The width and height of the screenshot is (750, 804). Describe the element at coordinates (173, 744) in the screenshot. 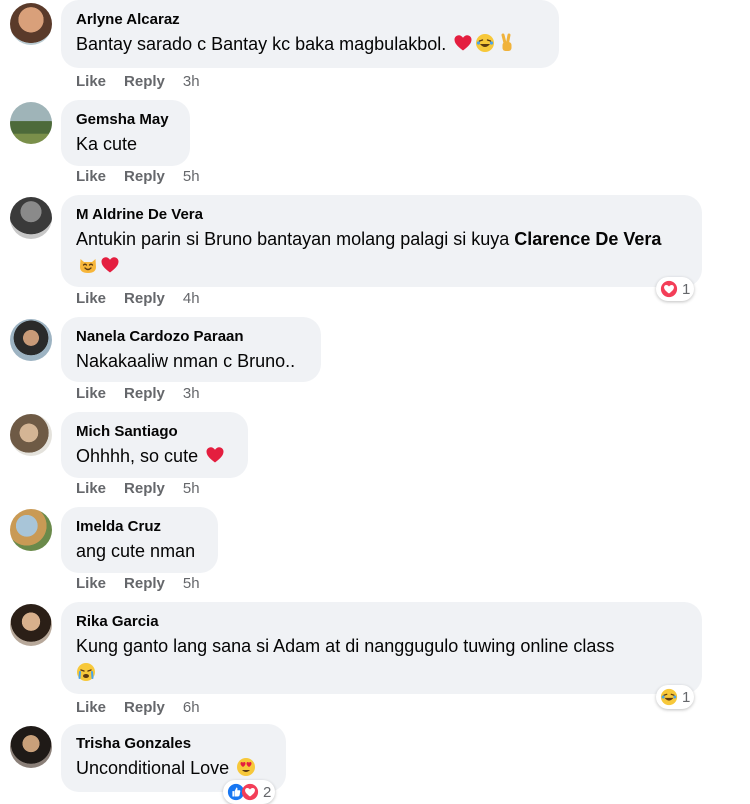

I see `comment-author: Trisha Gonzales` at that location.